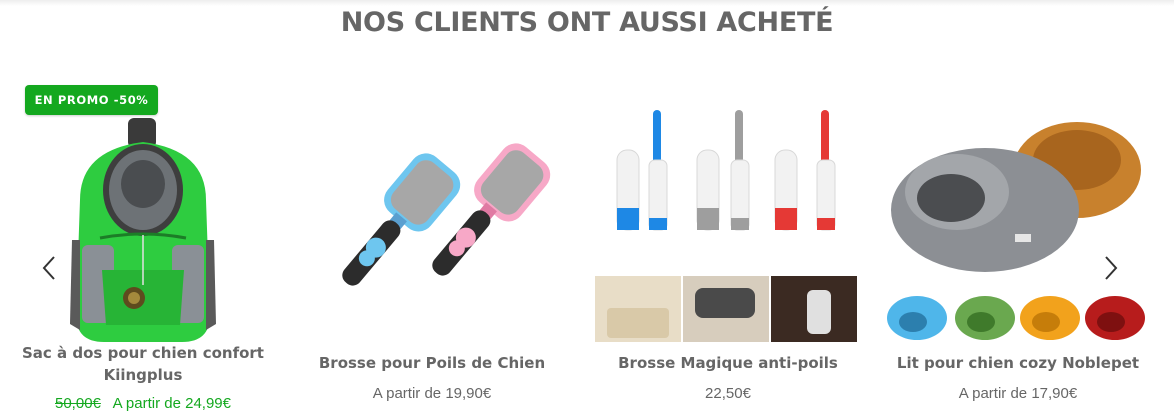  What do you see at coordinates (432, 393) in the screenshot?
I see `product-price: A partir de 19,90€` at bounding box center [432, 393].